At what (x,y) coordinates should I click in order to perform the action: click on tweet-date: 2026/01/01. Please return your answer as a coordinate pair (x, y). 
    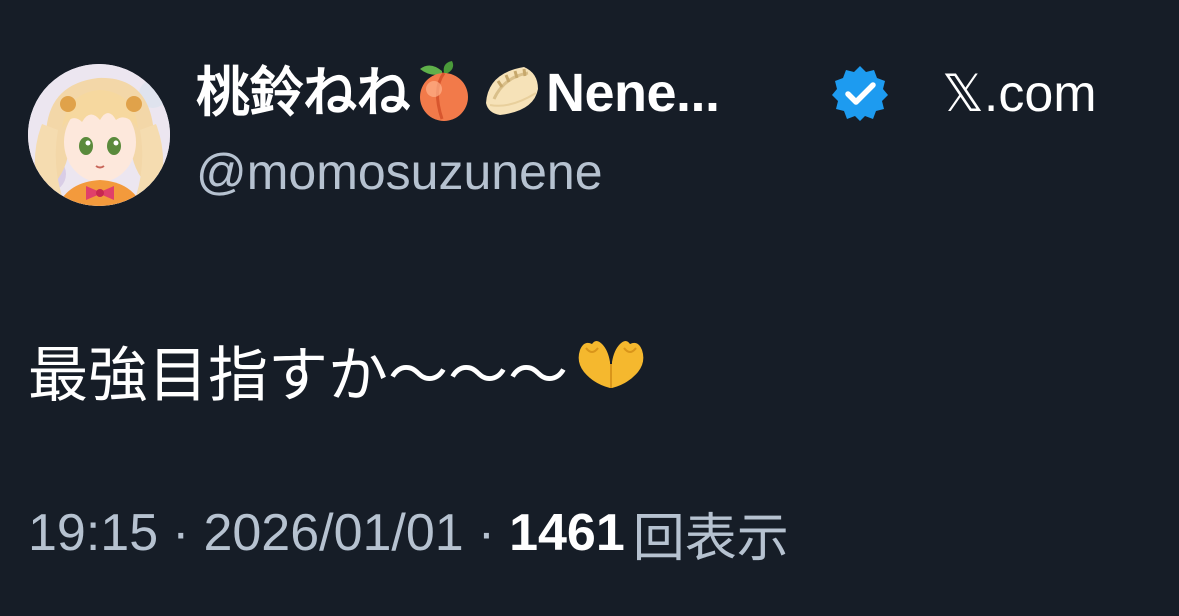
    Looking at the image, I should click on (333, 533).